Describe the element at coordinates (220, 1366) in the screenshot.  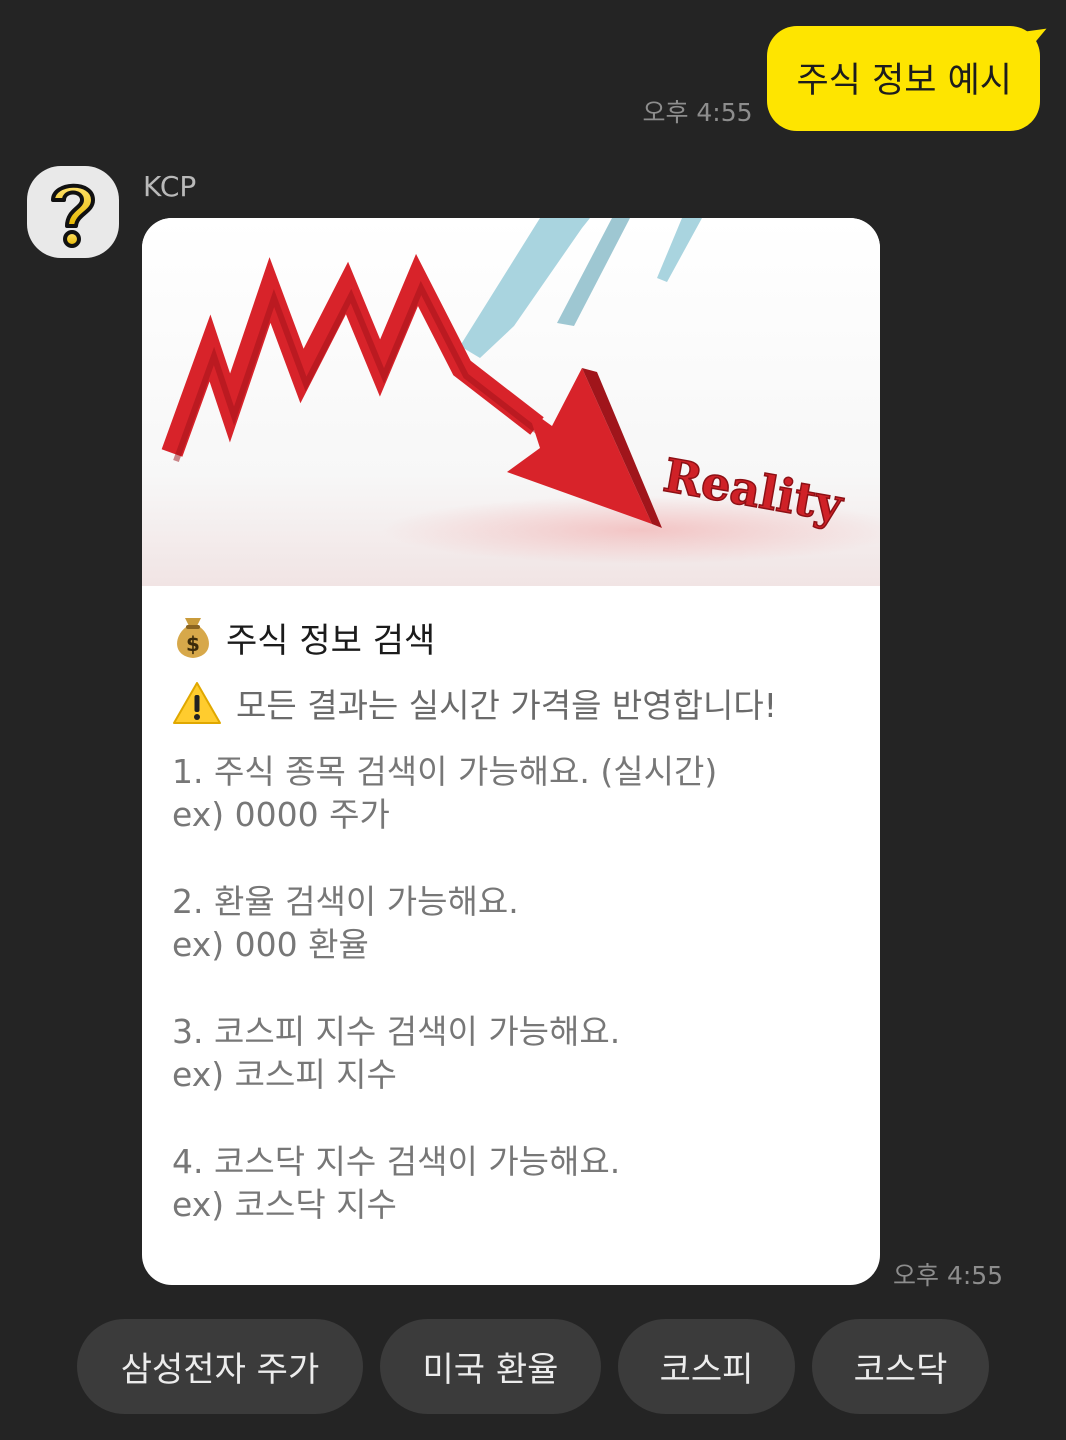
I see `quick-reply-samsung-stock: 삼성전자 주가` at that location.